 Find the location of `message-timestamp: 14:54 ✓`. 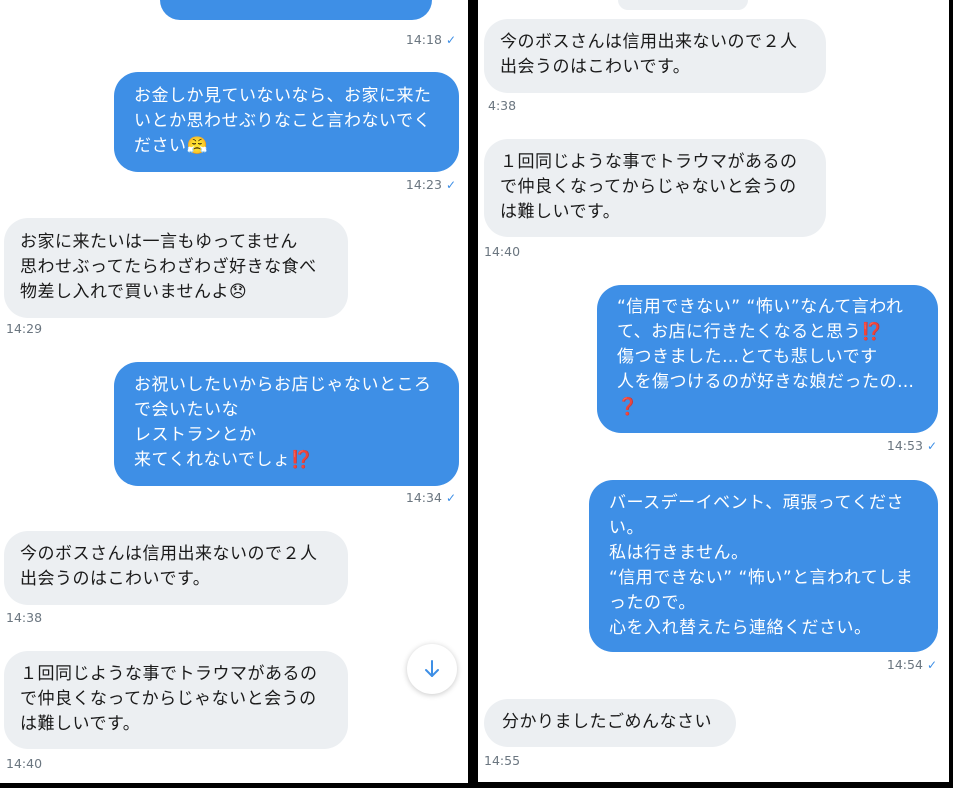

message-timestamp: 14:54 ✓ is located at coordinates (911, 664).